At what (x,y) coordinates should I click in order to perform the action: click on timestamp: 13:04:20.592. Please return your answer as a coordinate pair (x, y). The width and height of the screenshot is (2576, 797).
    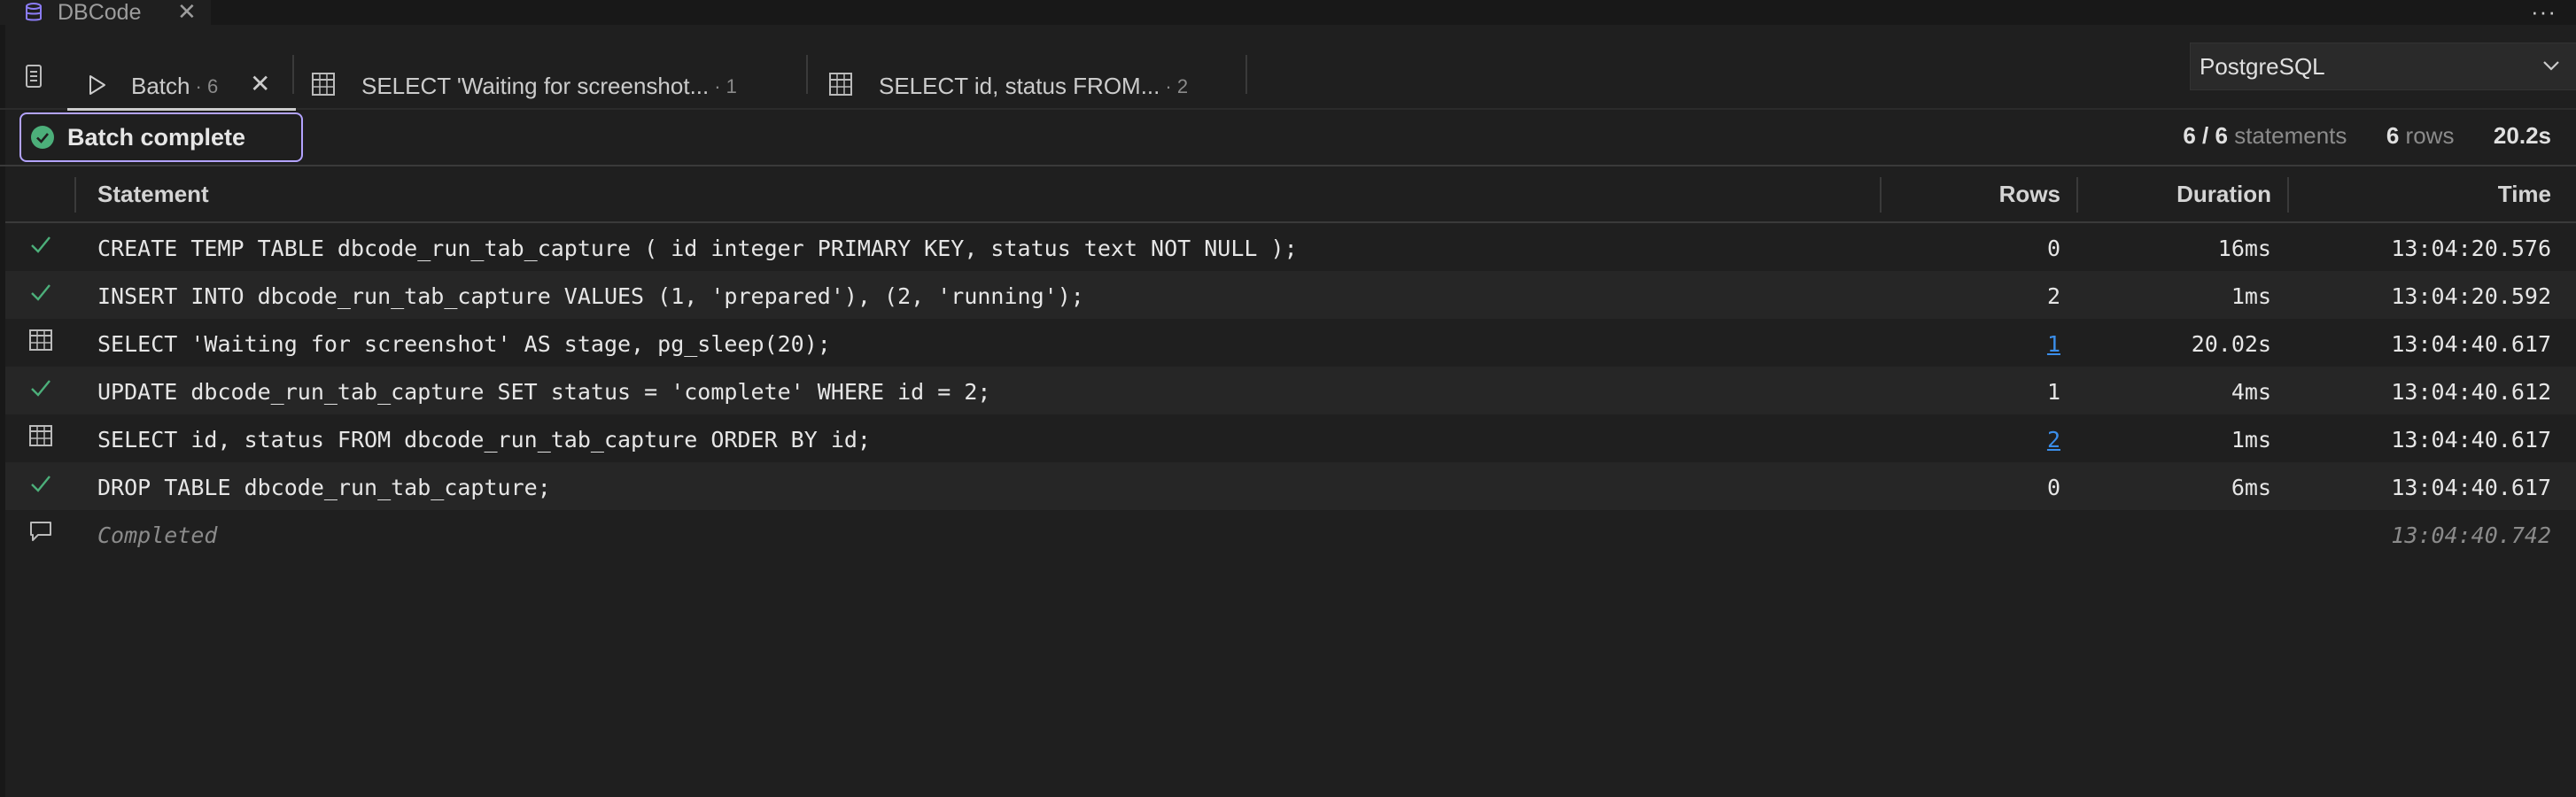
    Looking at the image, I should click on (2471, 296).